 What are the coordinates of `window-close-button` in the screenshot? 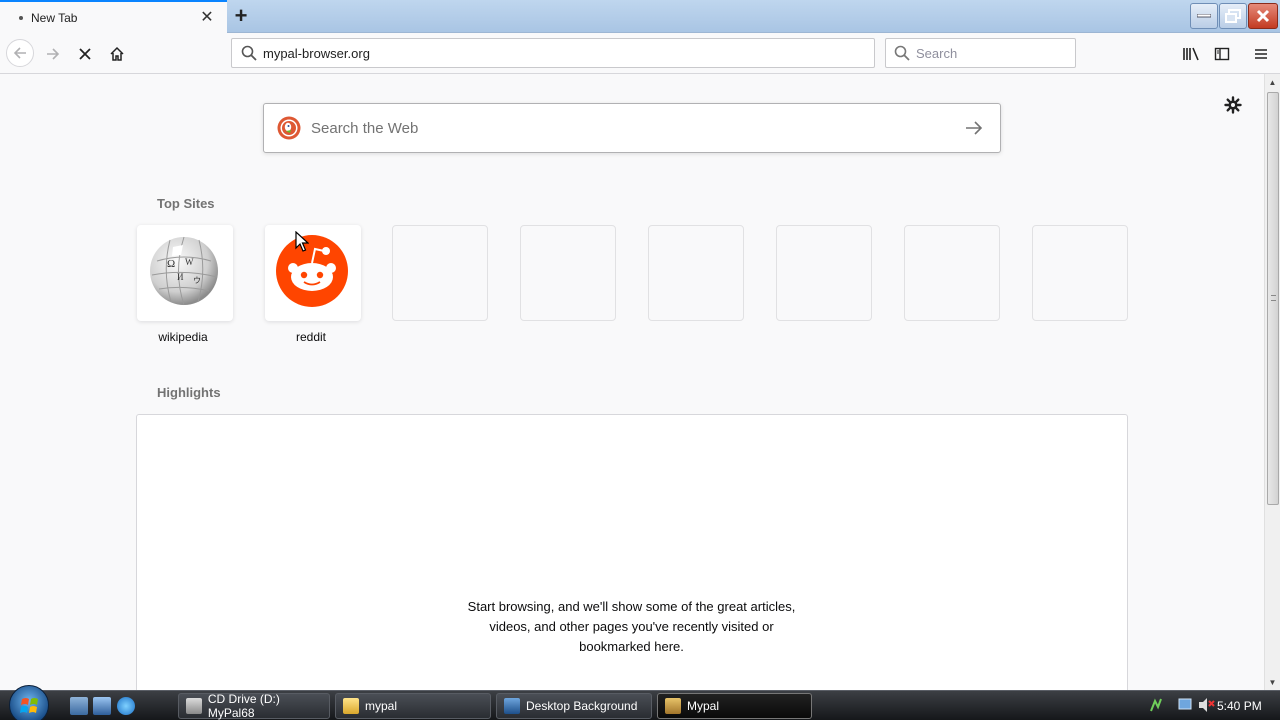 It's located at (1263, 16).